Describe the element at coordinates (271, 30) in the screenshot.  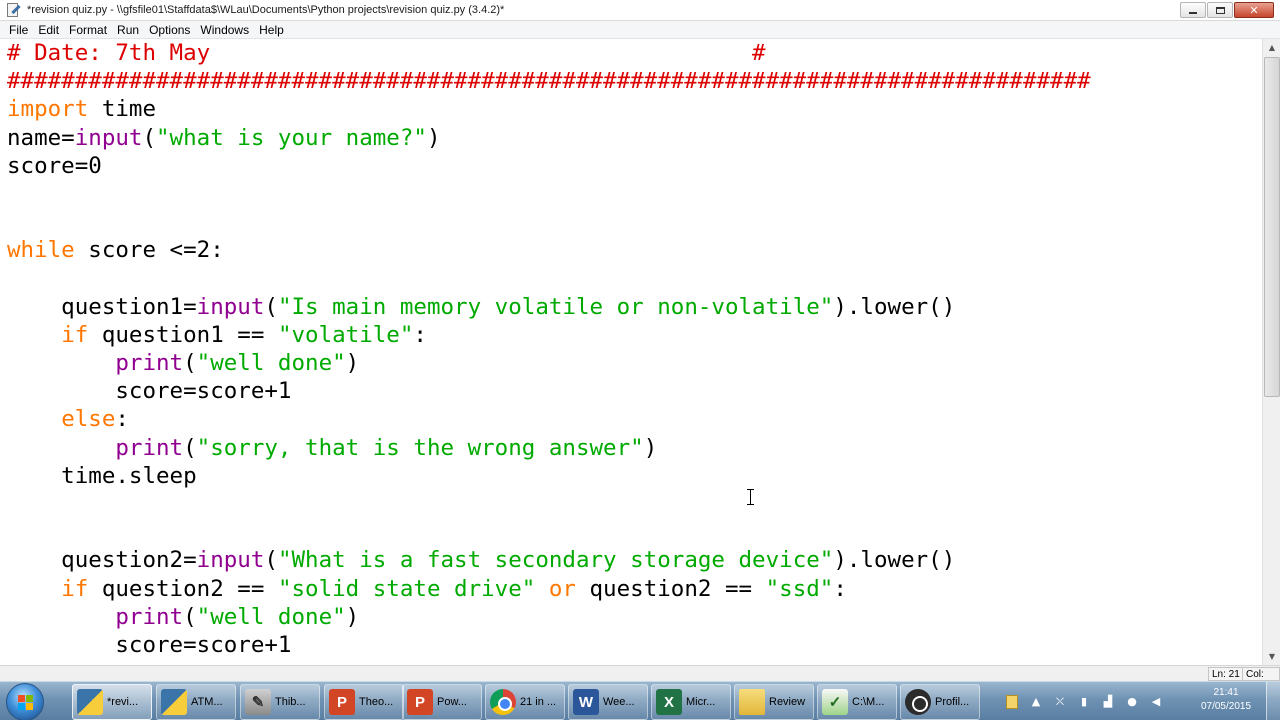
I see `menu-help: Help` at that location.